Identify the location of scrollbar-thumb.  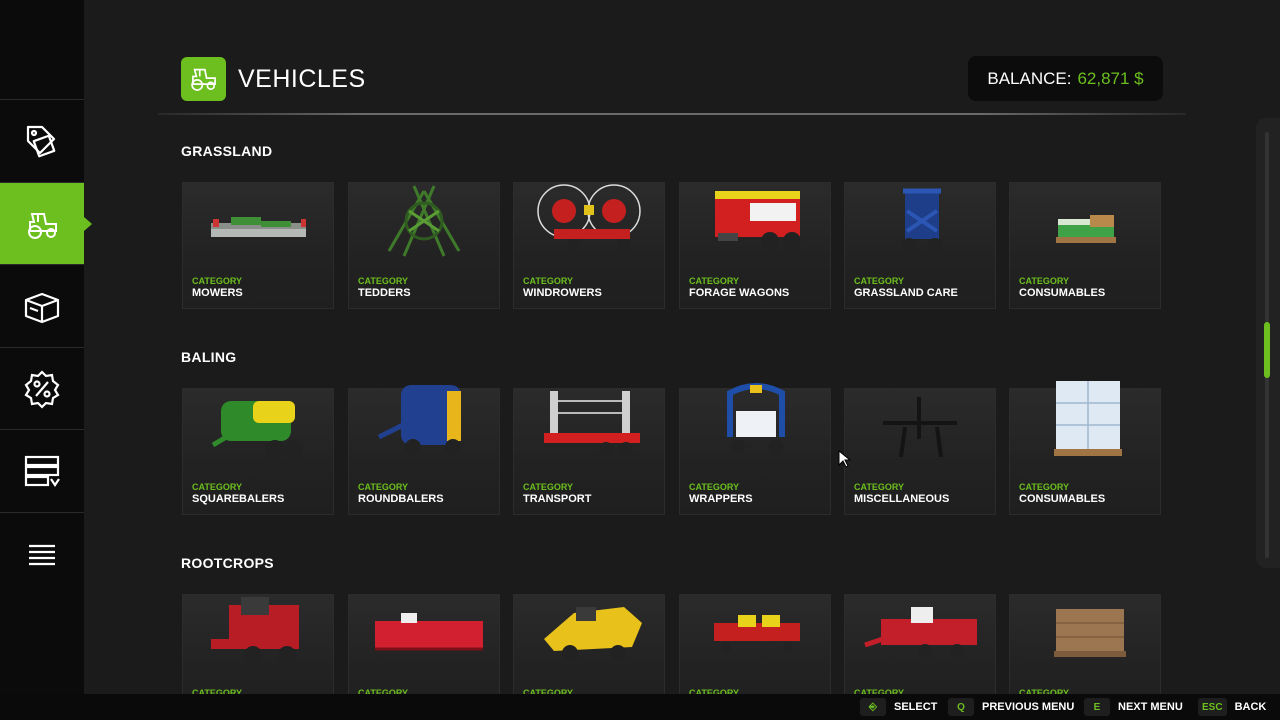
(1267, 350).